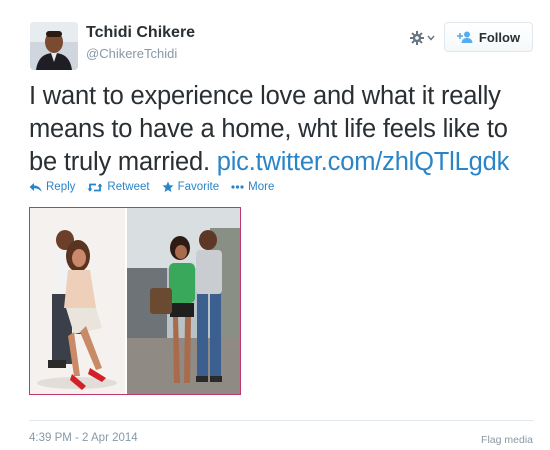 The image size is (550, 450). I want to click on tweet-timestamp: 4:39 PM - 2 Apr 2014, so click(83, 438).